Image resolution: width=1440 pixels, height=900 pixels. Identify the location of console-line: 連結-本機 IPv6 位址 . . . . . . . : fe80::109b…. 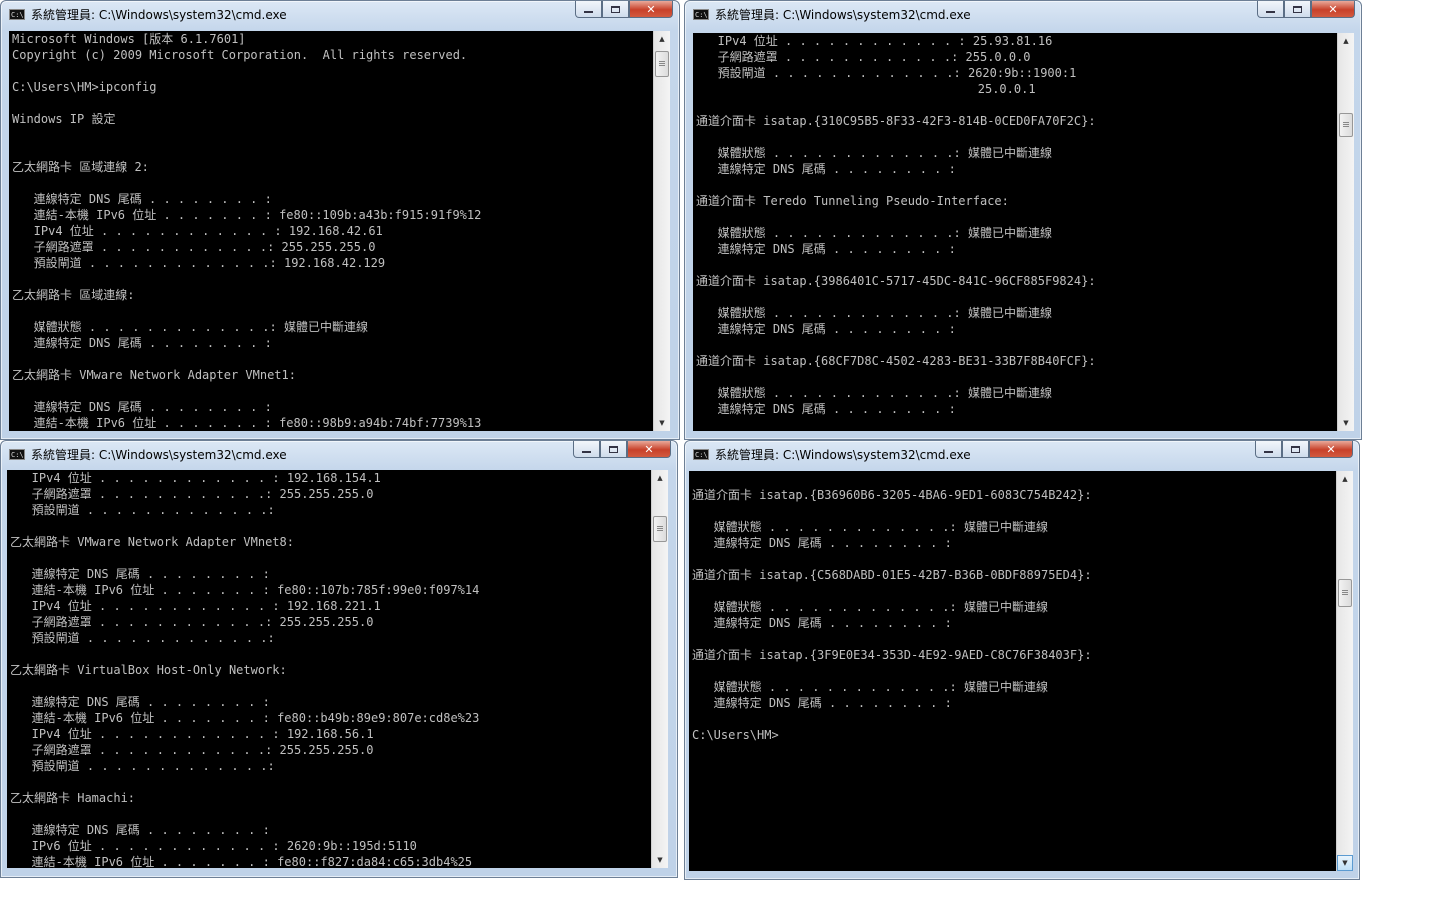
(247, 215).